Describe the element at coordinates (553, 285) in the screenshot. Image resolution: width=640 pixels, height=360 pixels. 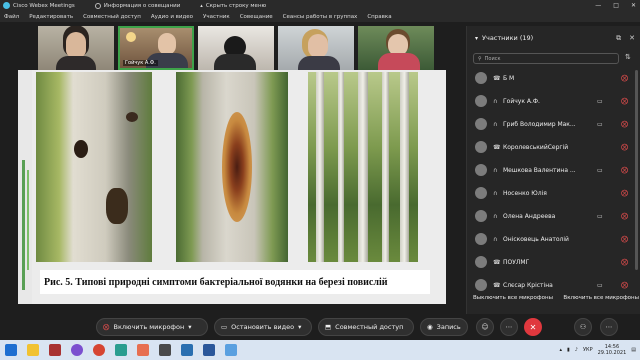
I see `participant-row: ☎ Слєсар Крістіна ▭ ⨂` at that location.